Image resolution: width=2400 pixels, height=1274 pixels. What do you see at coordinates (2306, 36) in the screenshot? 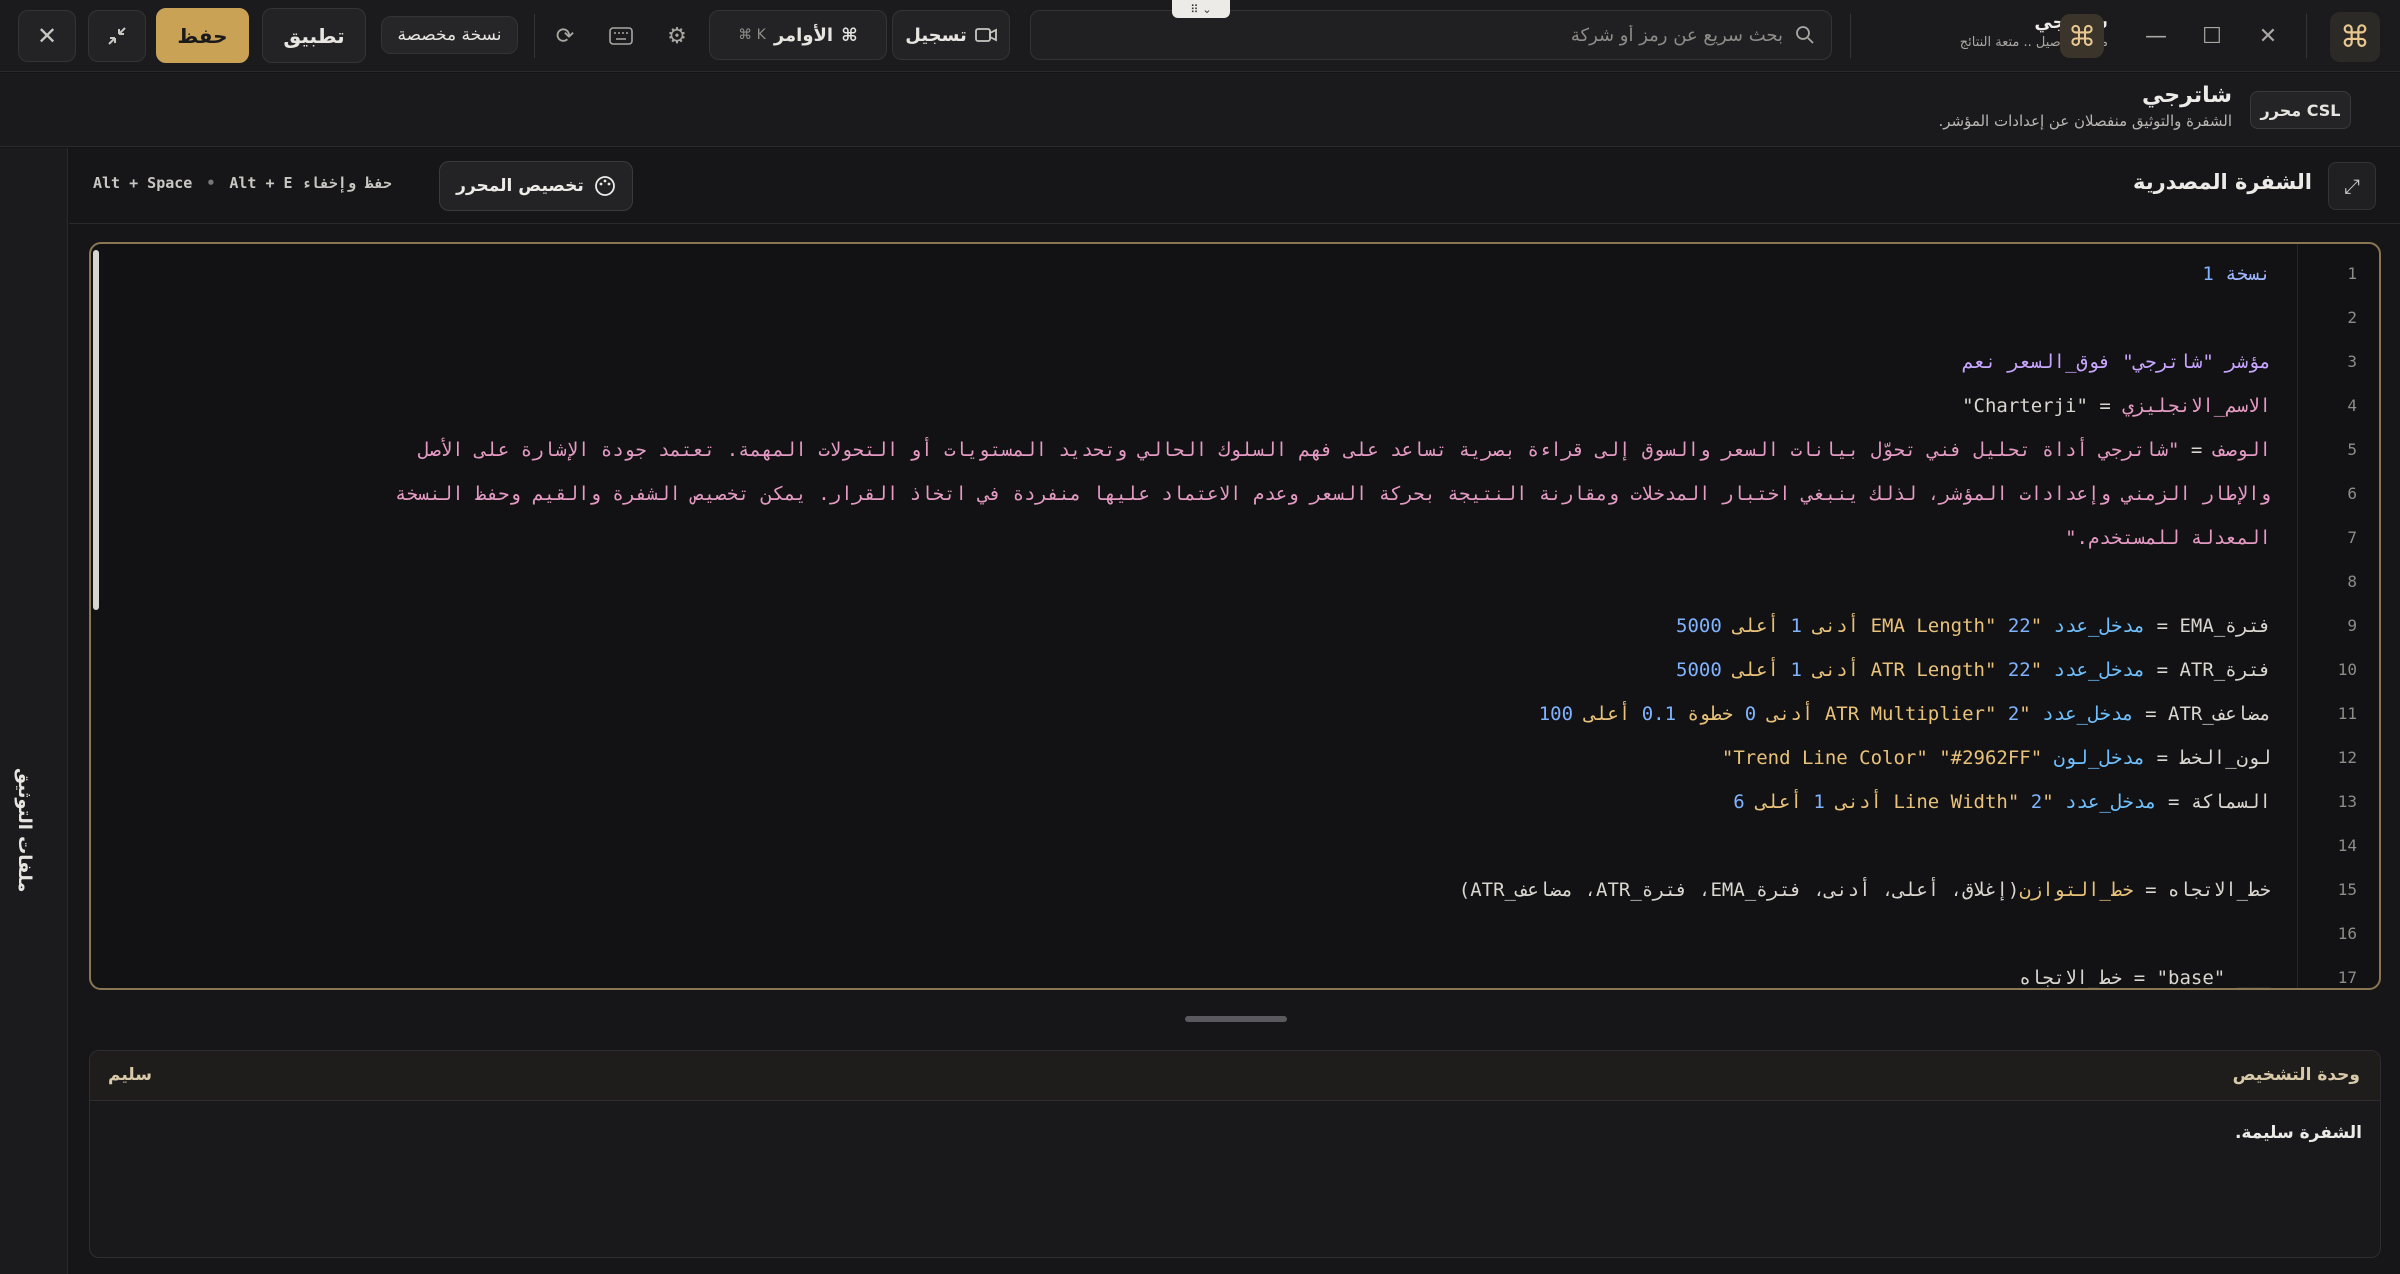
I see `divider` at bounding box center [2306, 36].